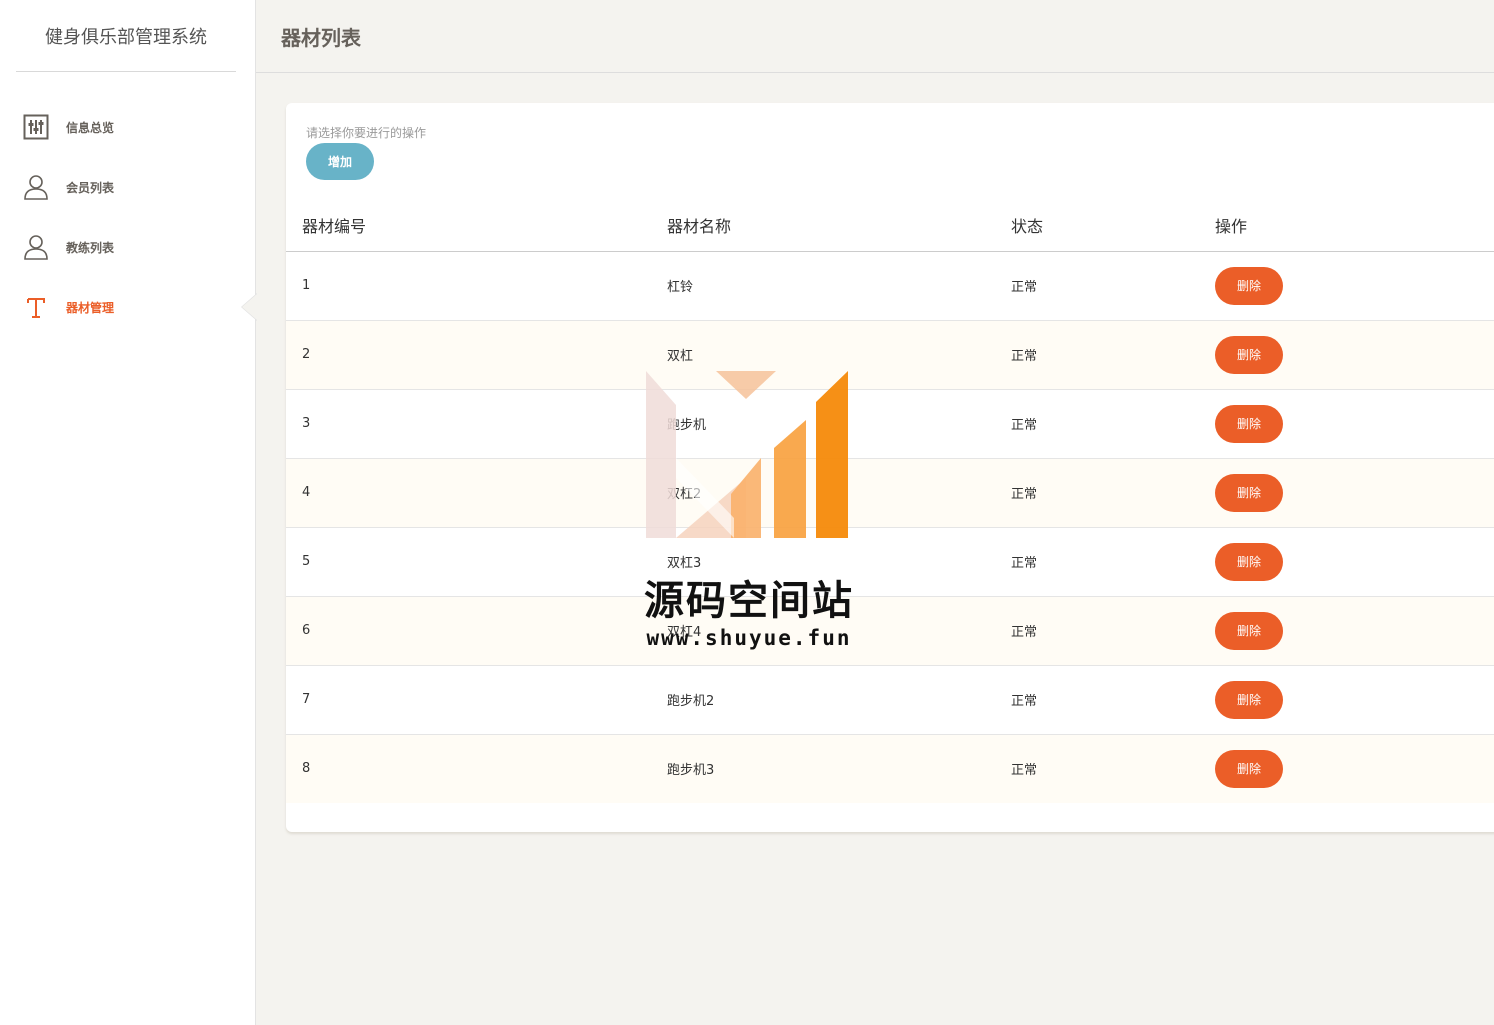  Describe the element at coordinates (468, 225) in the screenshot. I see `column-header-id: 器材编号` at that location.